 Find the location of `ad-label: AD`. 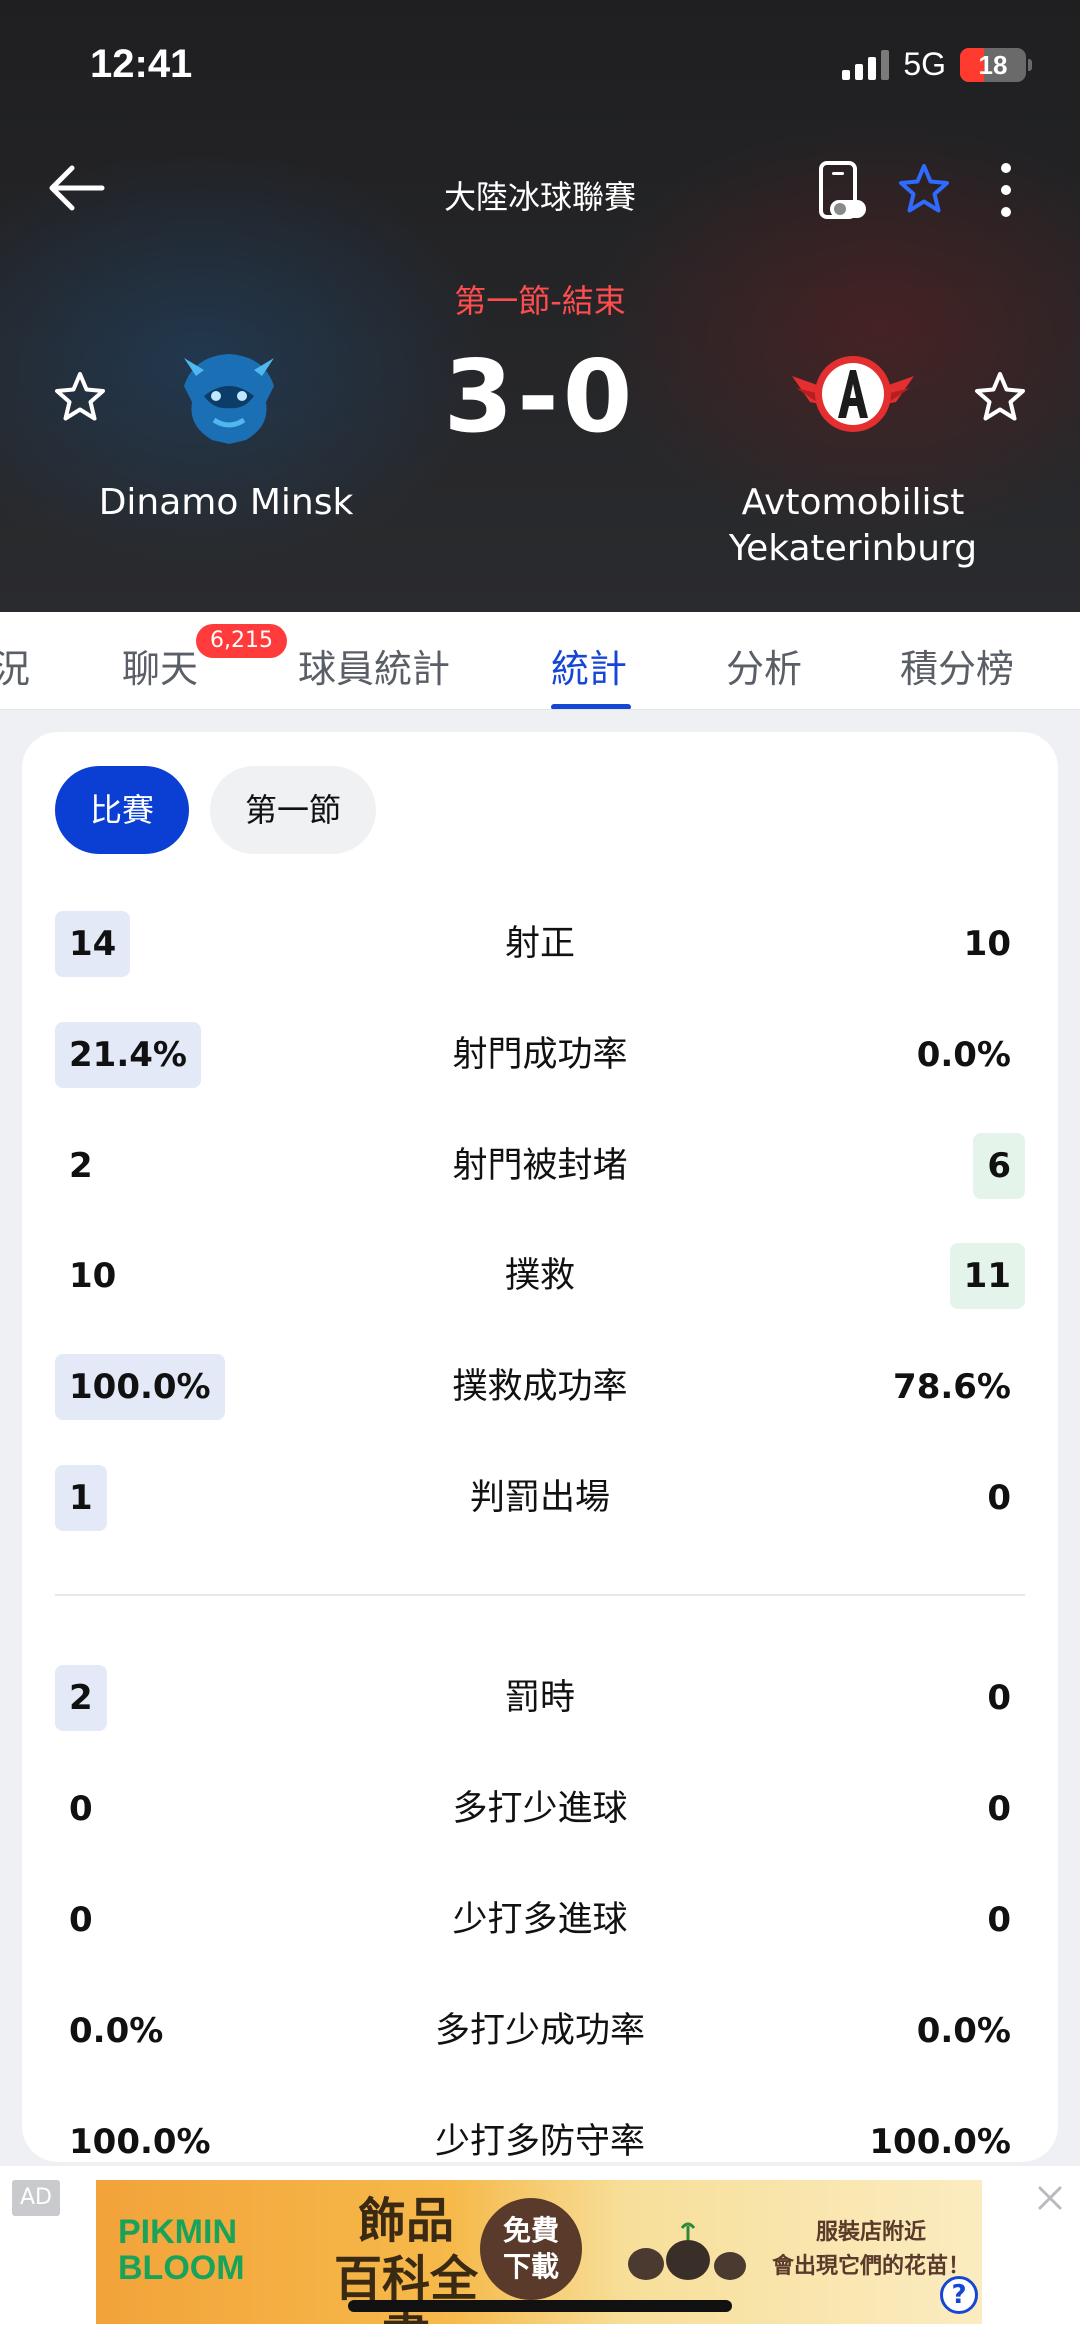

ad-label: AD is located at coordinates (36, 2198).